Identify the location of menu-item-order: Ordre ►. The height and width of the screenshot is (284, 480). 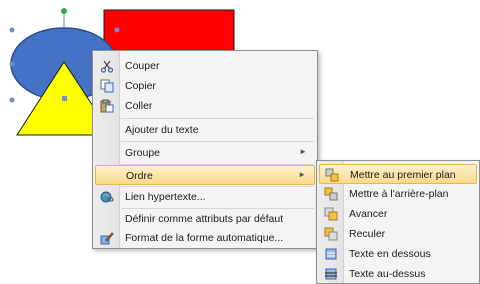
(205, 175).